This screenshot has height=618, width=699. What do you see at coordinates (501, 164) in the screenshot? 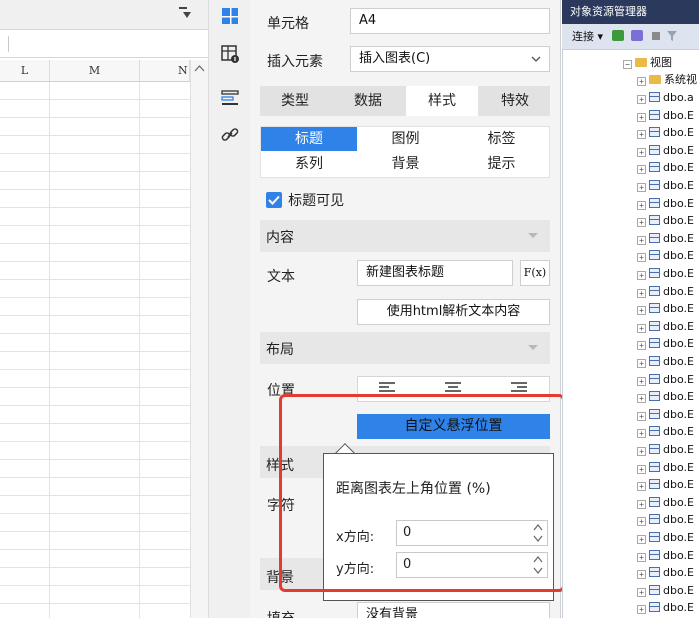
I see `subtab-tooltip: 提示` at bounding box center [501, 164].